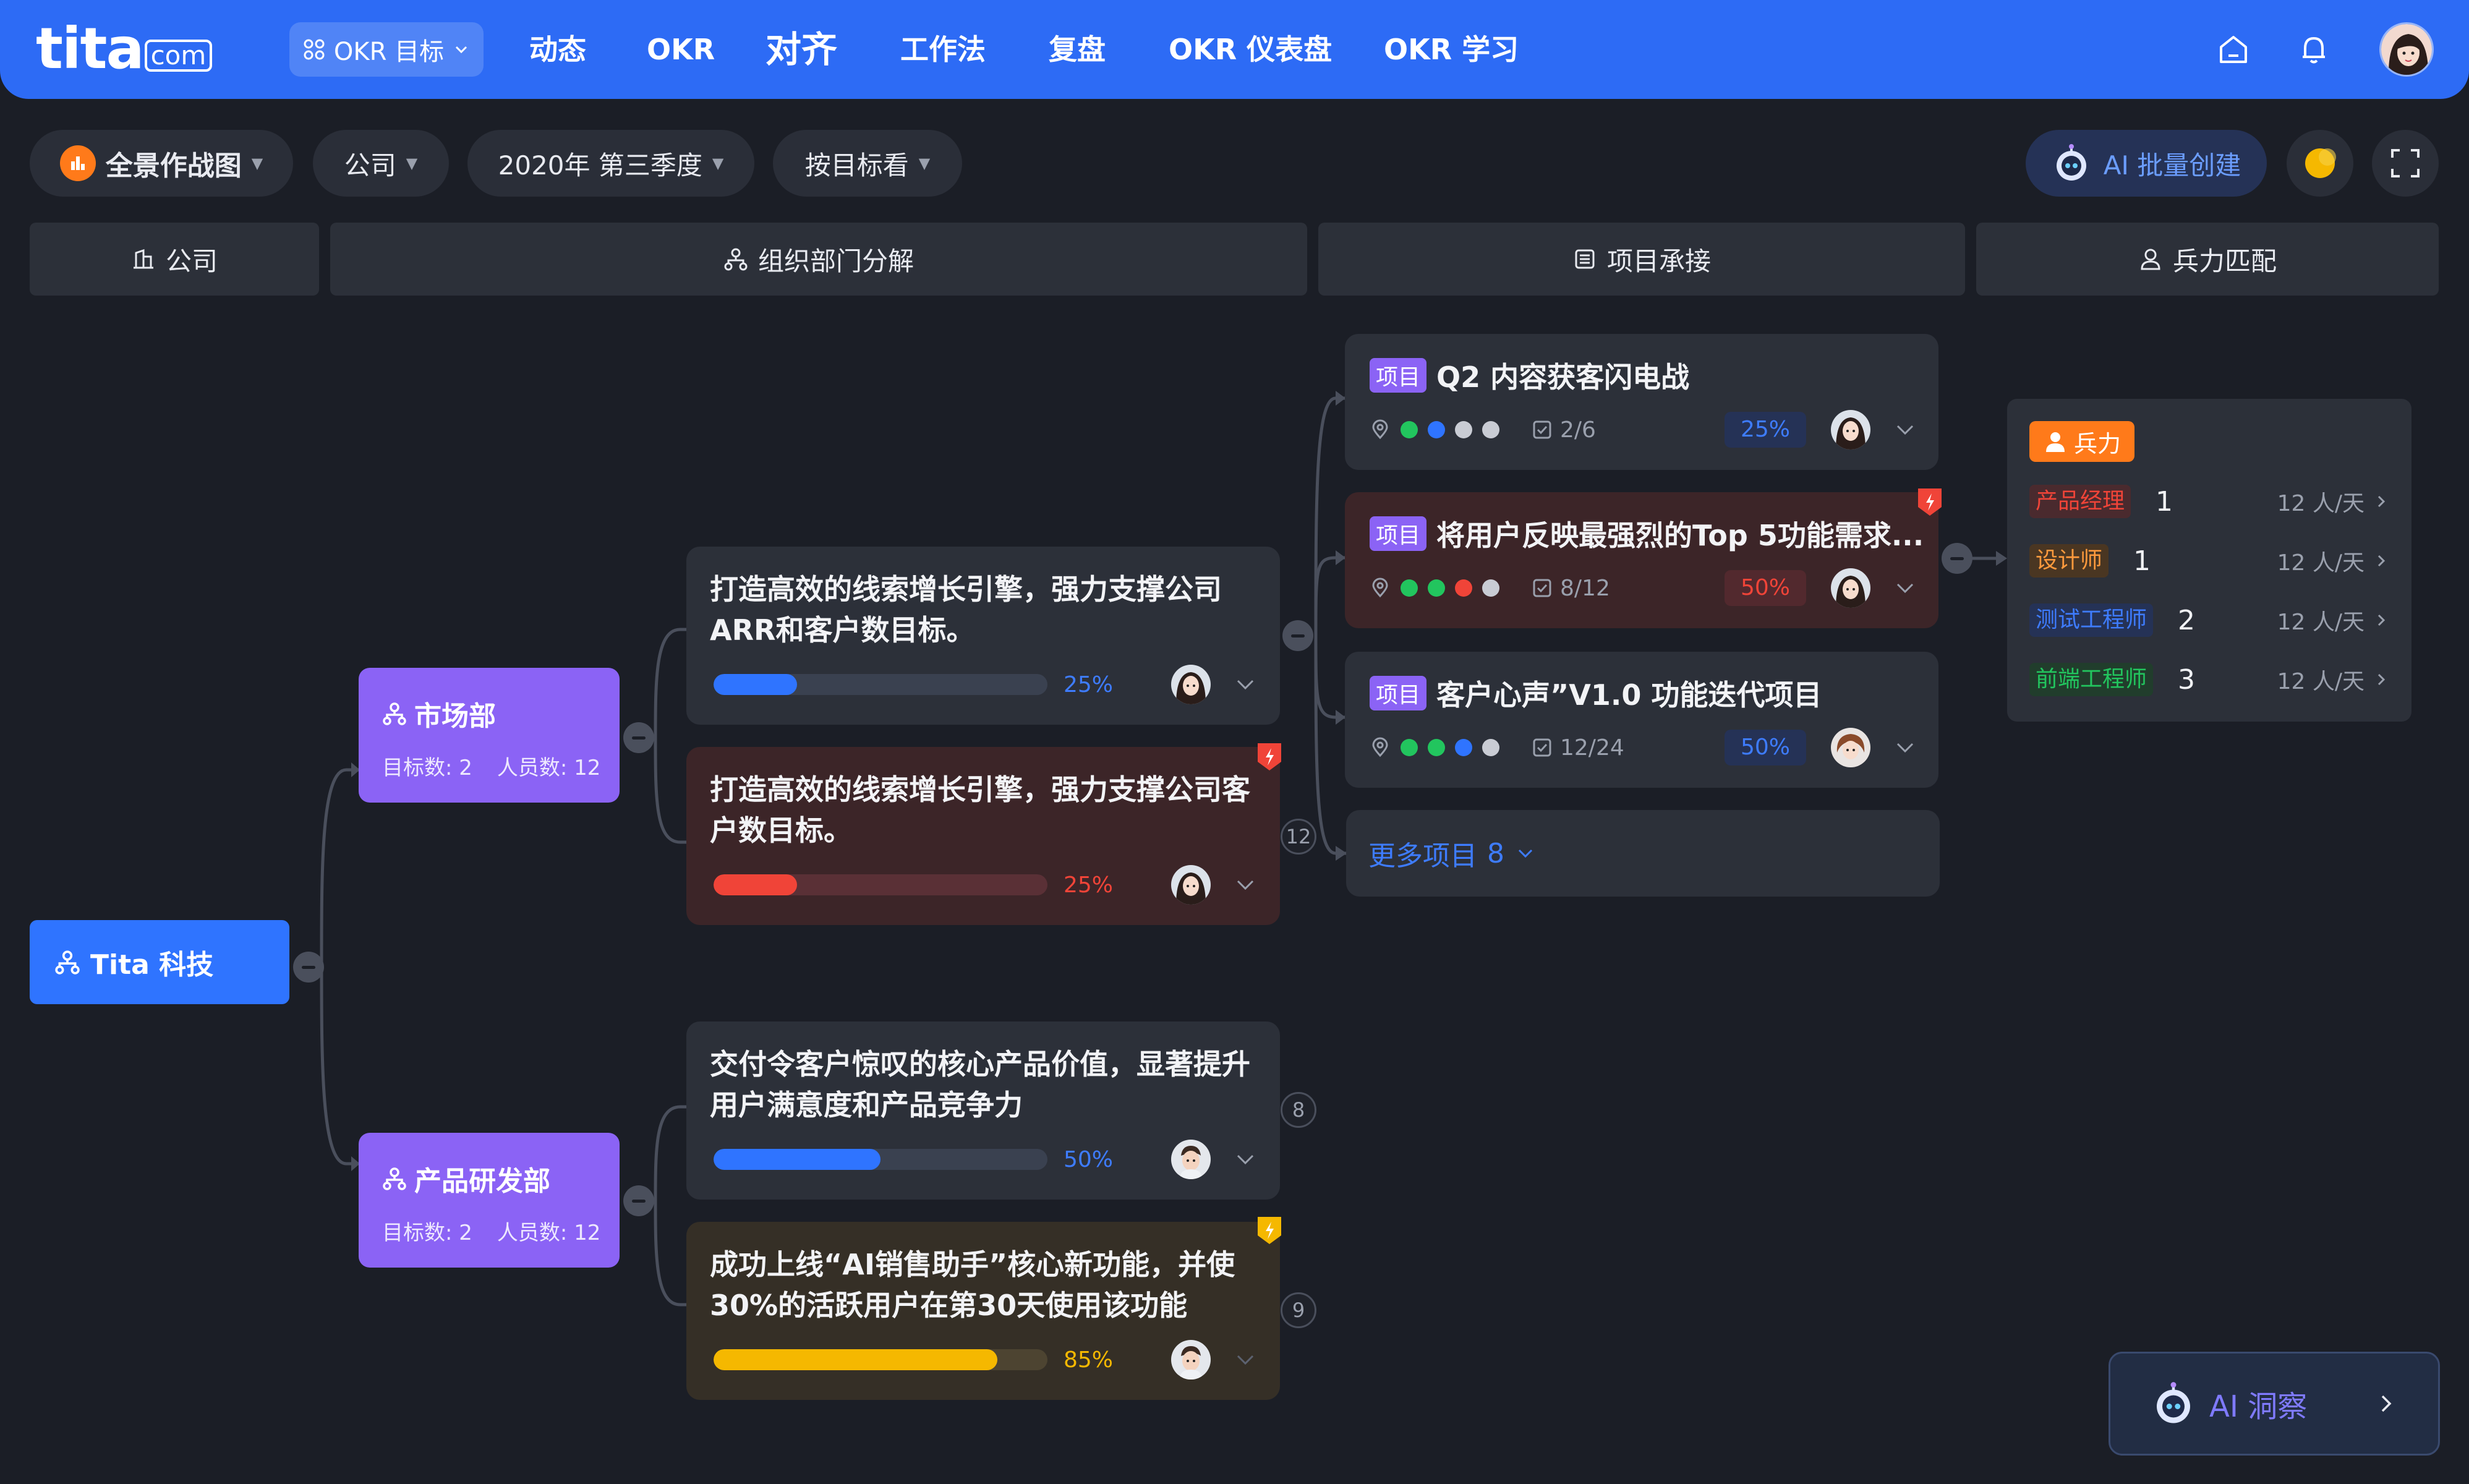 This screenshot has height=1484, width=2469. Describe the element at coordinates (1297, 635) in the screenshot. I see `collapse-objective-toggle` at that location.